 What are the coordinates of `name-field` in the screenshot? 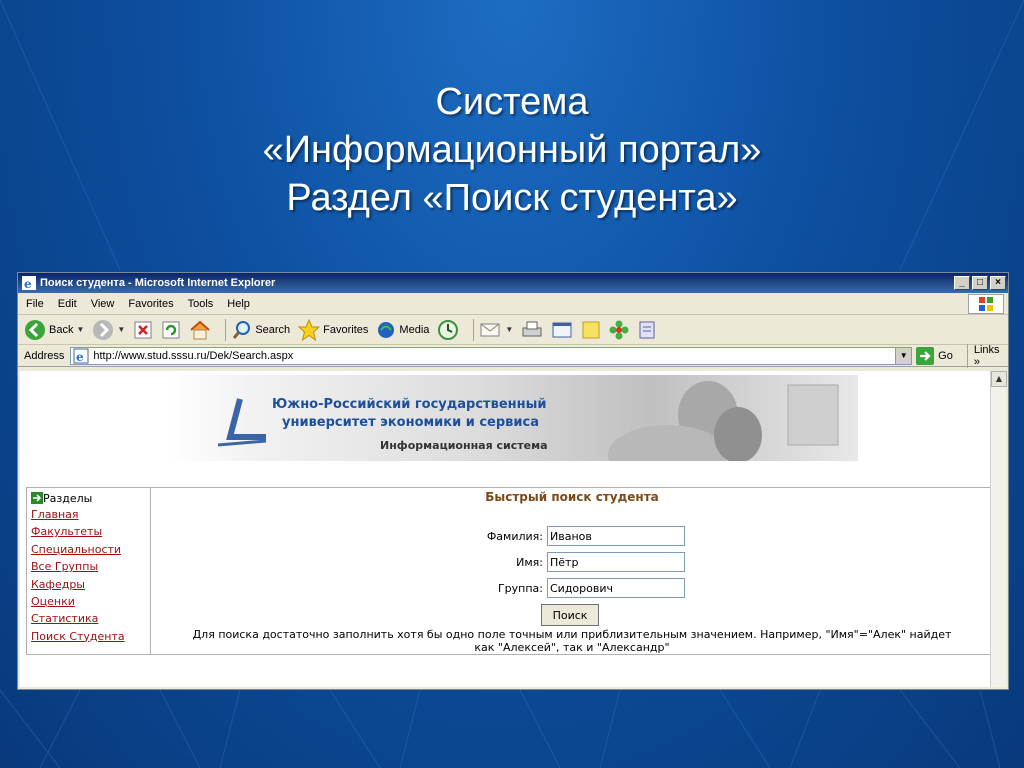 It's located at (616, 562).